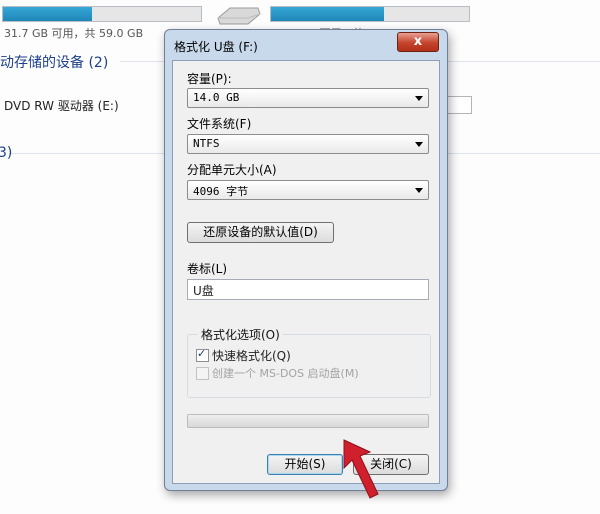  Describe the element at coordinates (102, 14) in the screenshot. I see `drive1-usage-bar` at that location.